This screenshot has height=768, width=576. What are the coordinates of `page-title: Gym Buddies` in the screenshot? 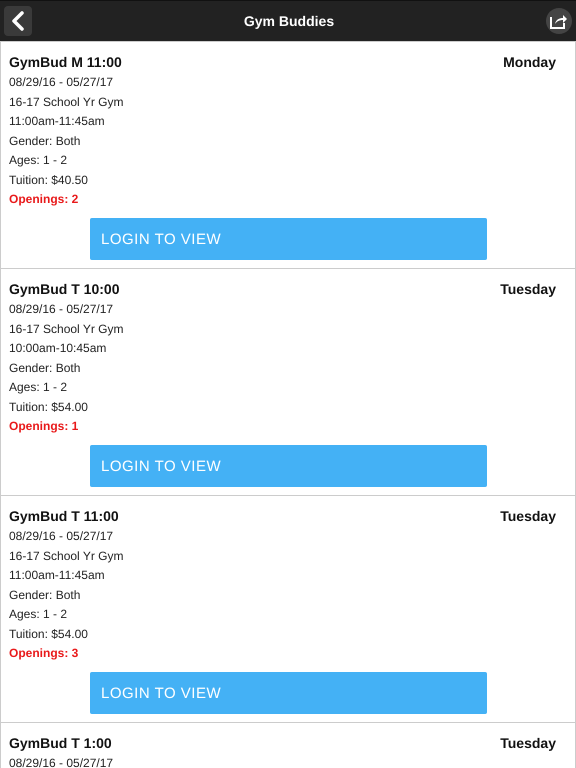 It's located at (289, 21).